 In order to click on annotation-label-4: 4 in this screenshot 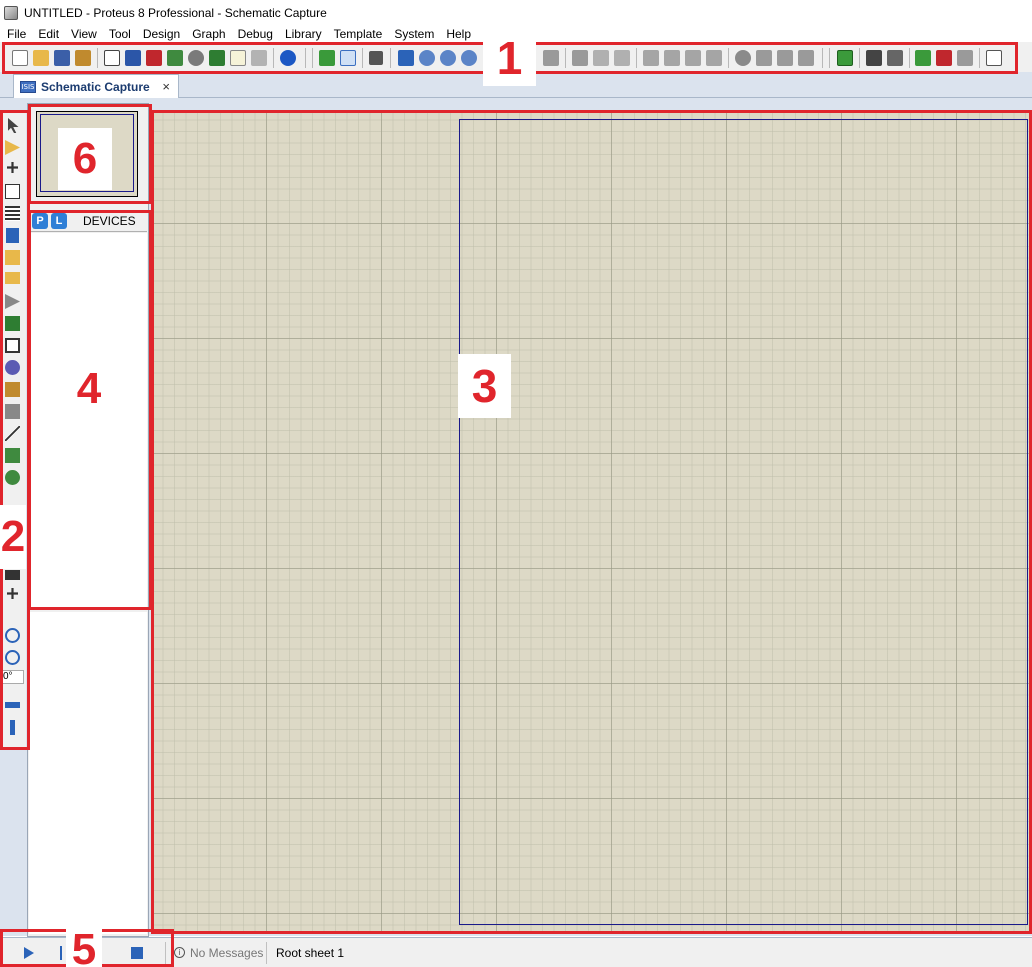, I will do `click(89, 388)`.